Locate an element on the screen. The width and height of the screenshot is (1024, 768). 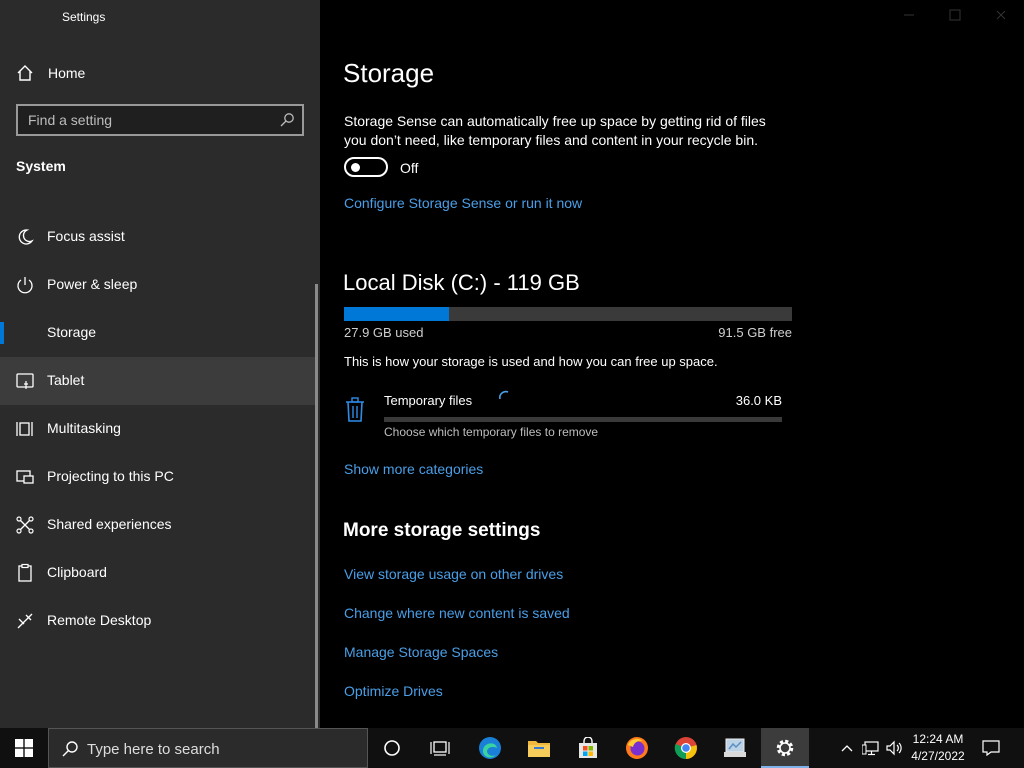
sidebar-item-power-sleep: Power & sleep is located at coordinates (158, 285).